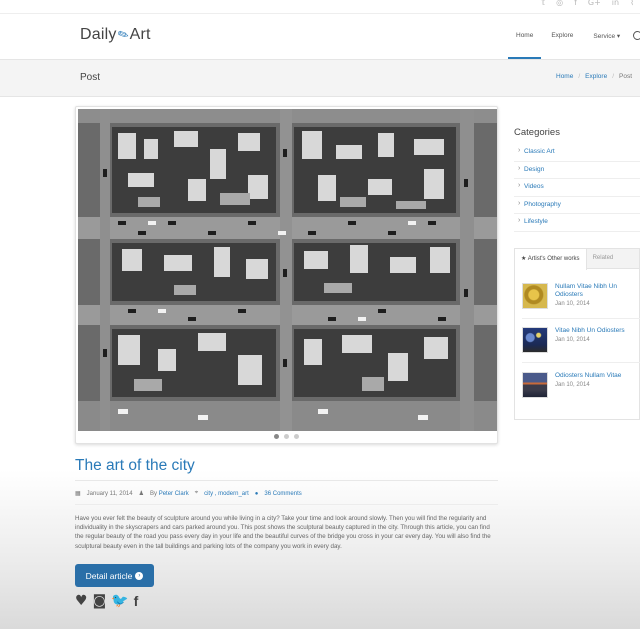 Image resolution: width=640 pixels, height=629 pixels. I want to click on article-title: The art of the city, so click(135, 466).